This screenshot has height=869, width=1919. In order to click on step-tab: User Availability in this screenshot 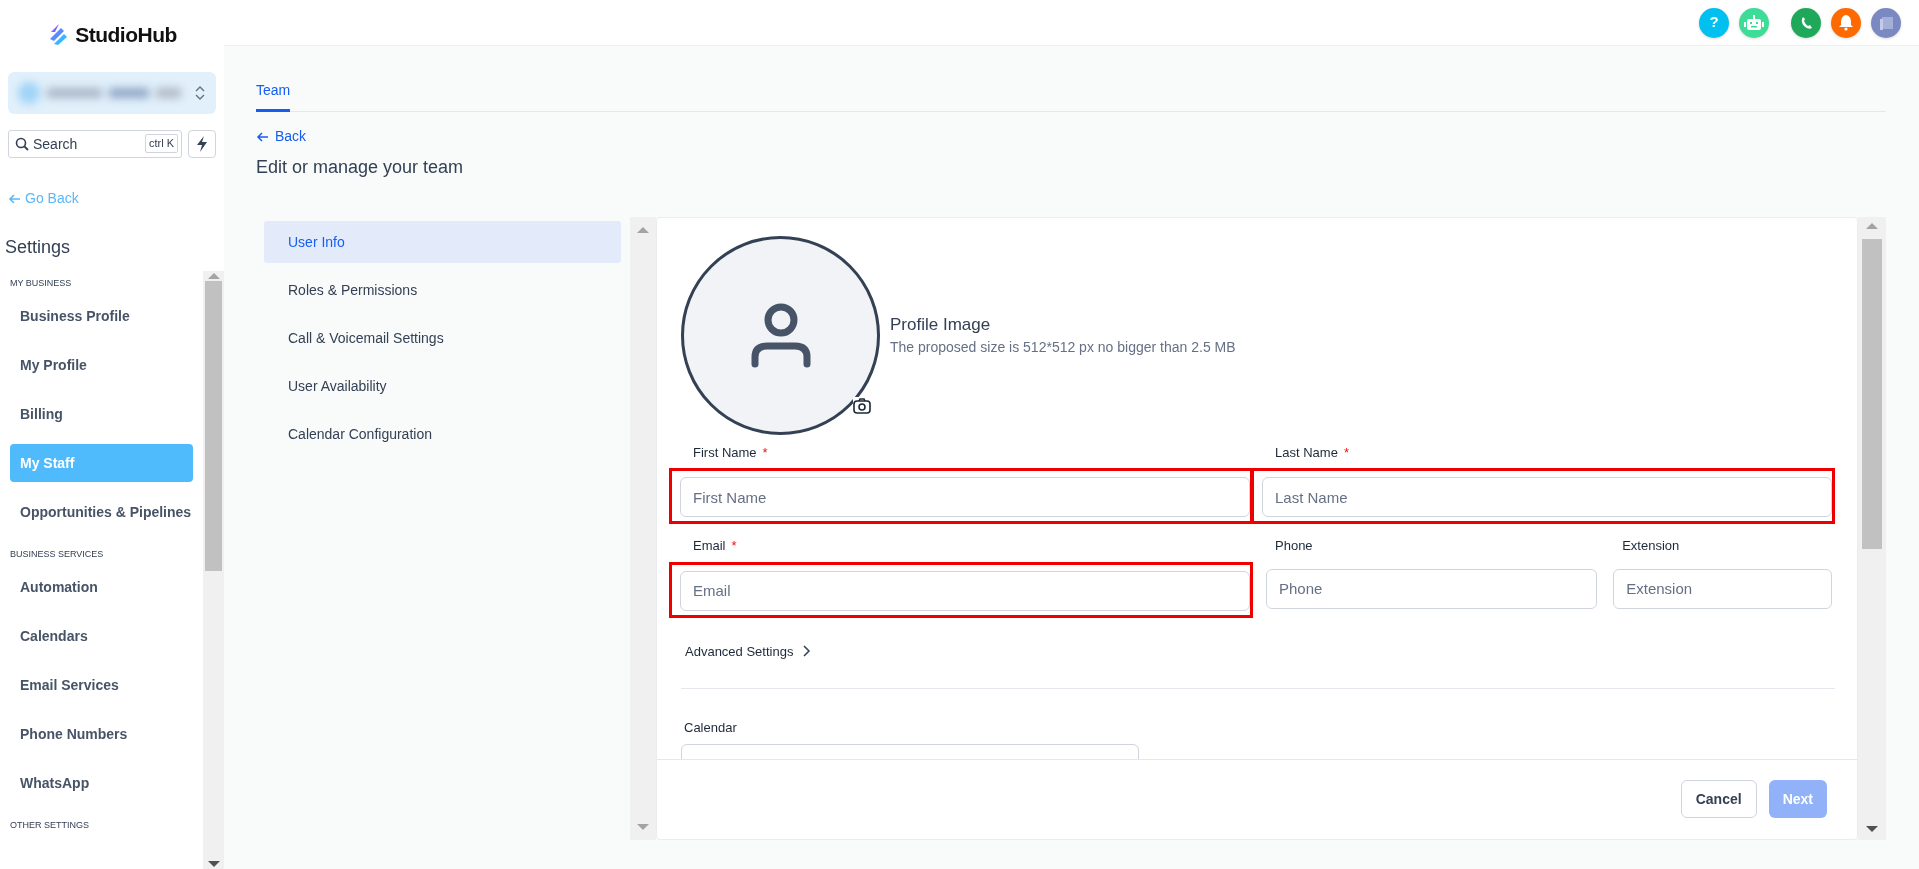, I will do `click(442, 385)`.